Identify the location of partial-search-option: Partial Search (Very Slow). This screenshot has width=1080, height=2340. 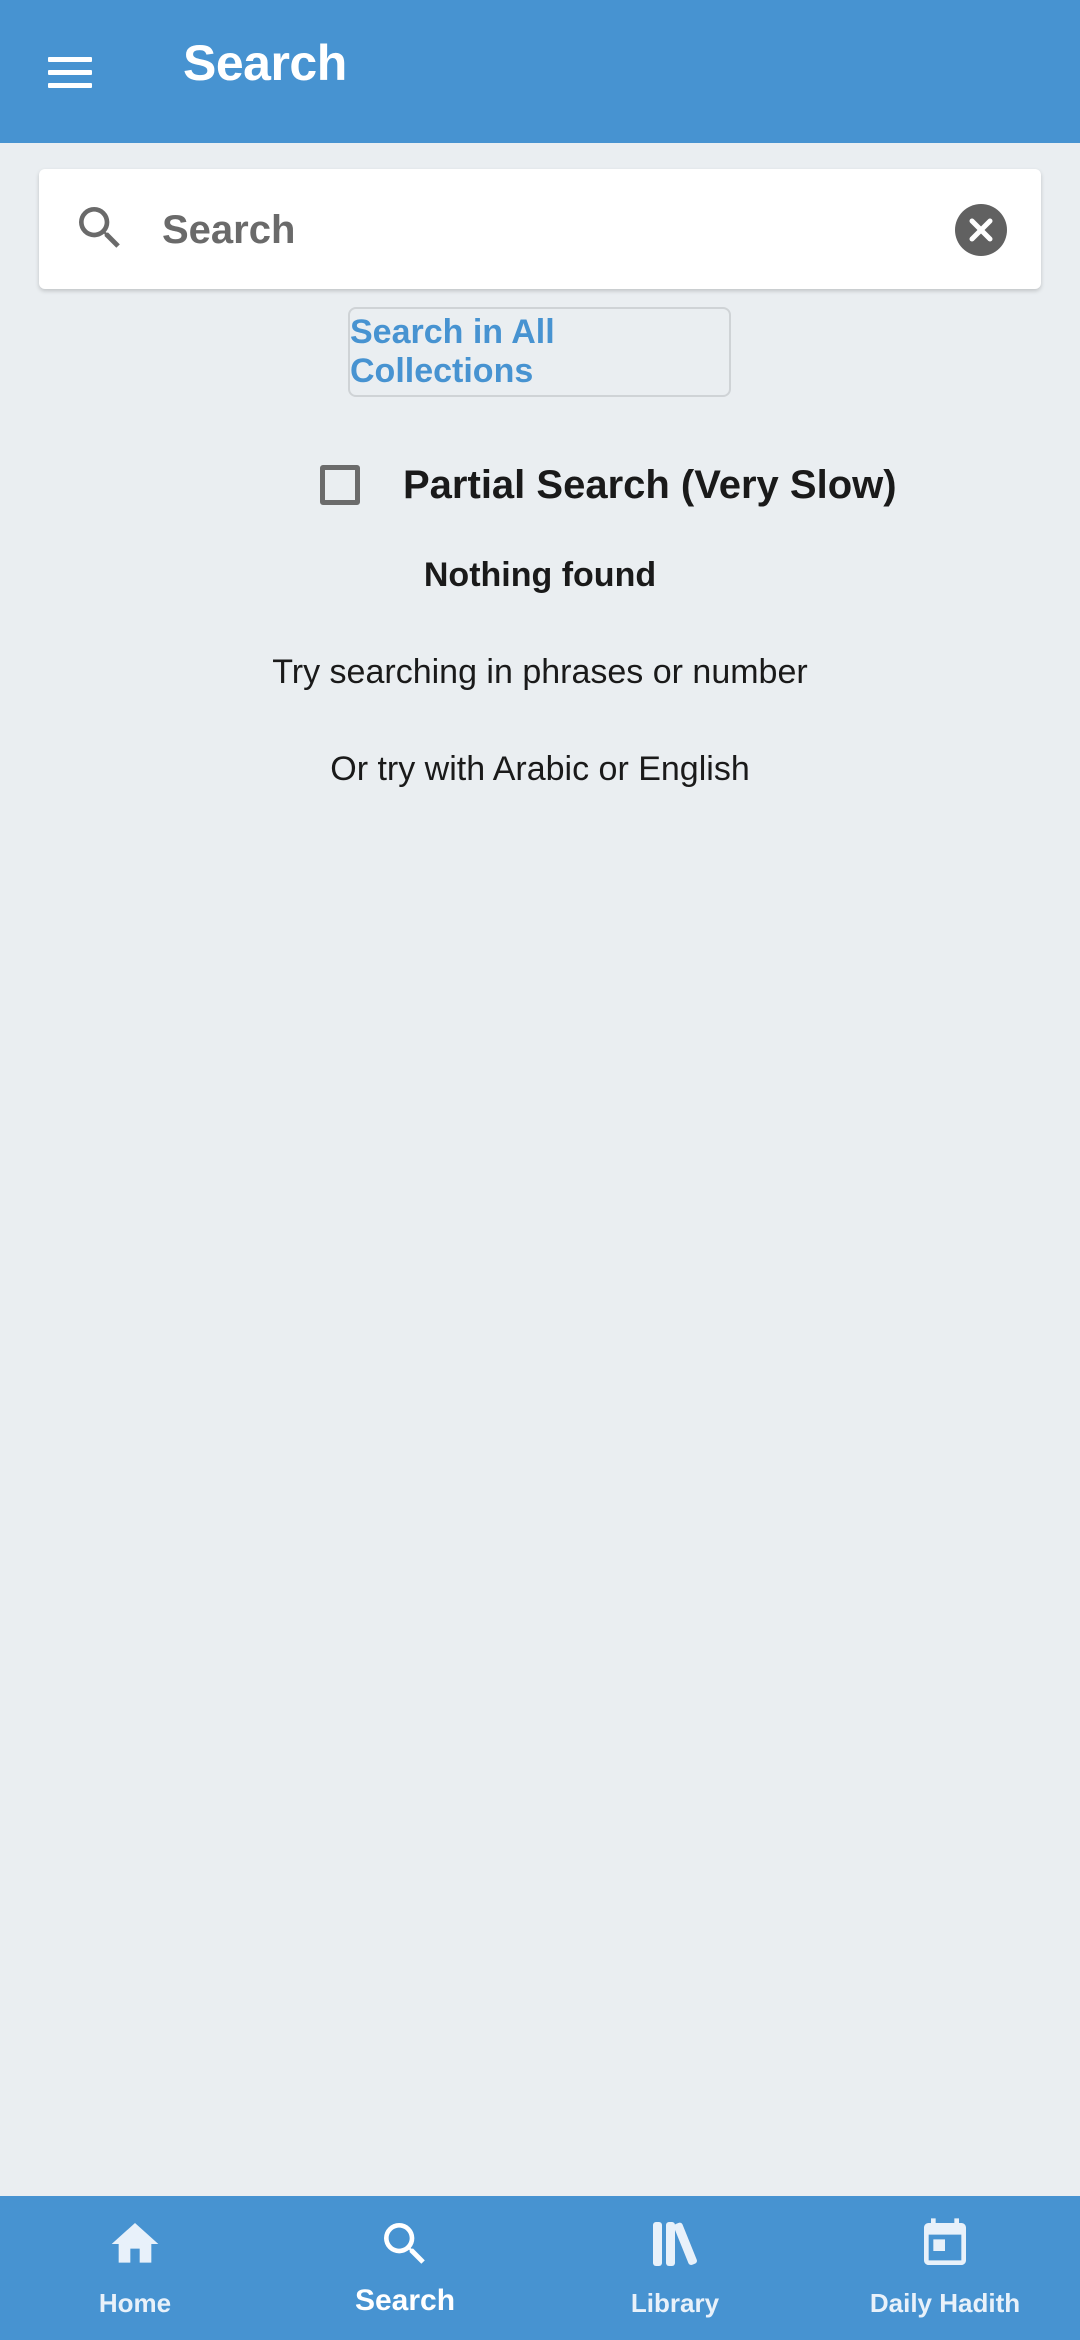
(608, 485).